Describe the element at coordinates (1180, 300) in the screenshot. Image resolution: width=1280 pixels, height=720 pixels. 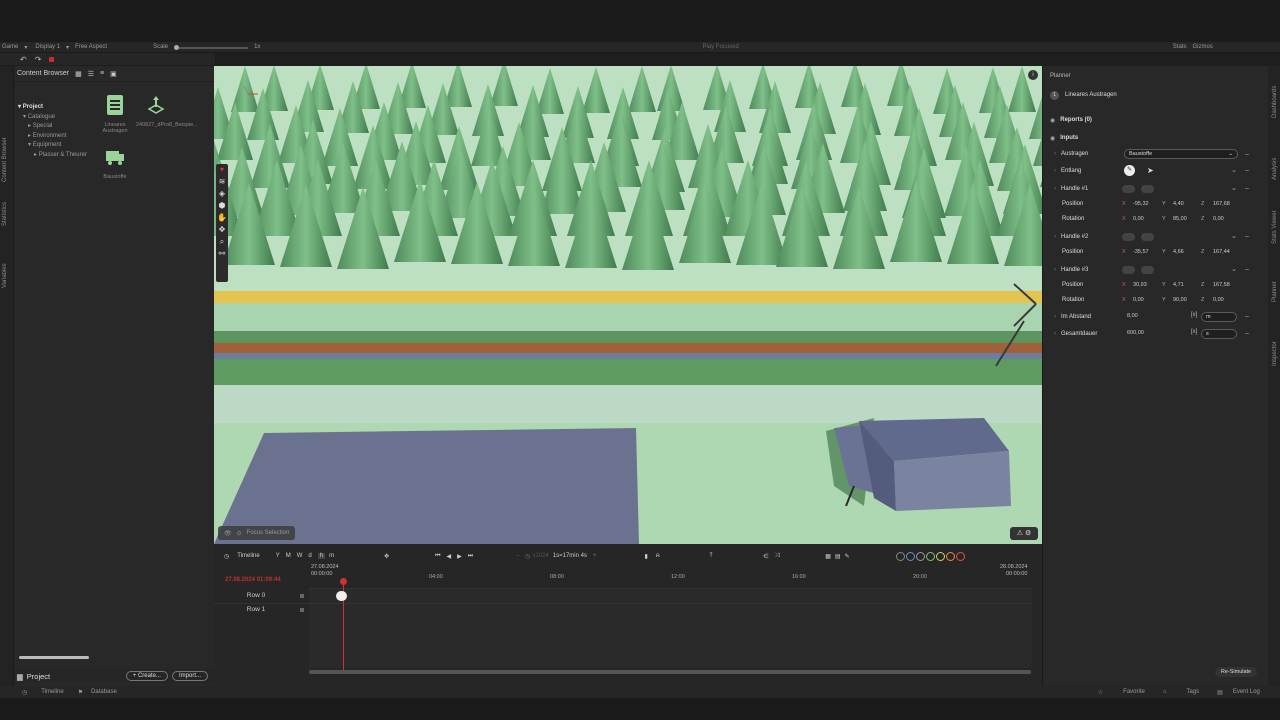
I see `rotation-y-value: 90,00` at that location.